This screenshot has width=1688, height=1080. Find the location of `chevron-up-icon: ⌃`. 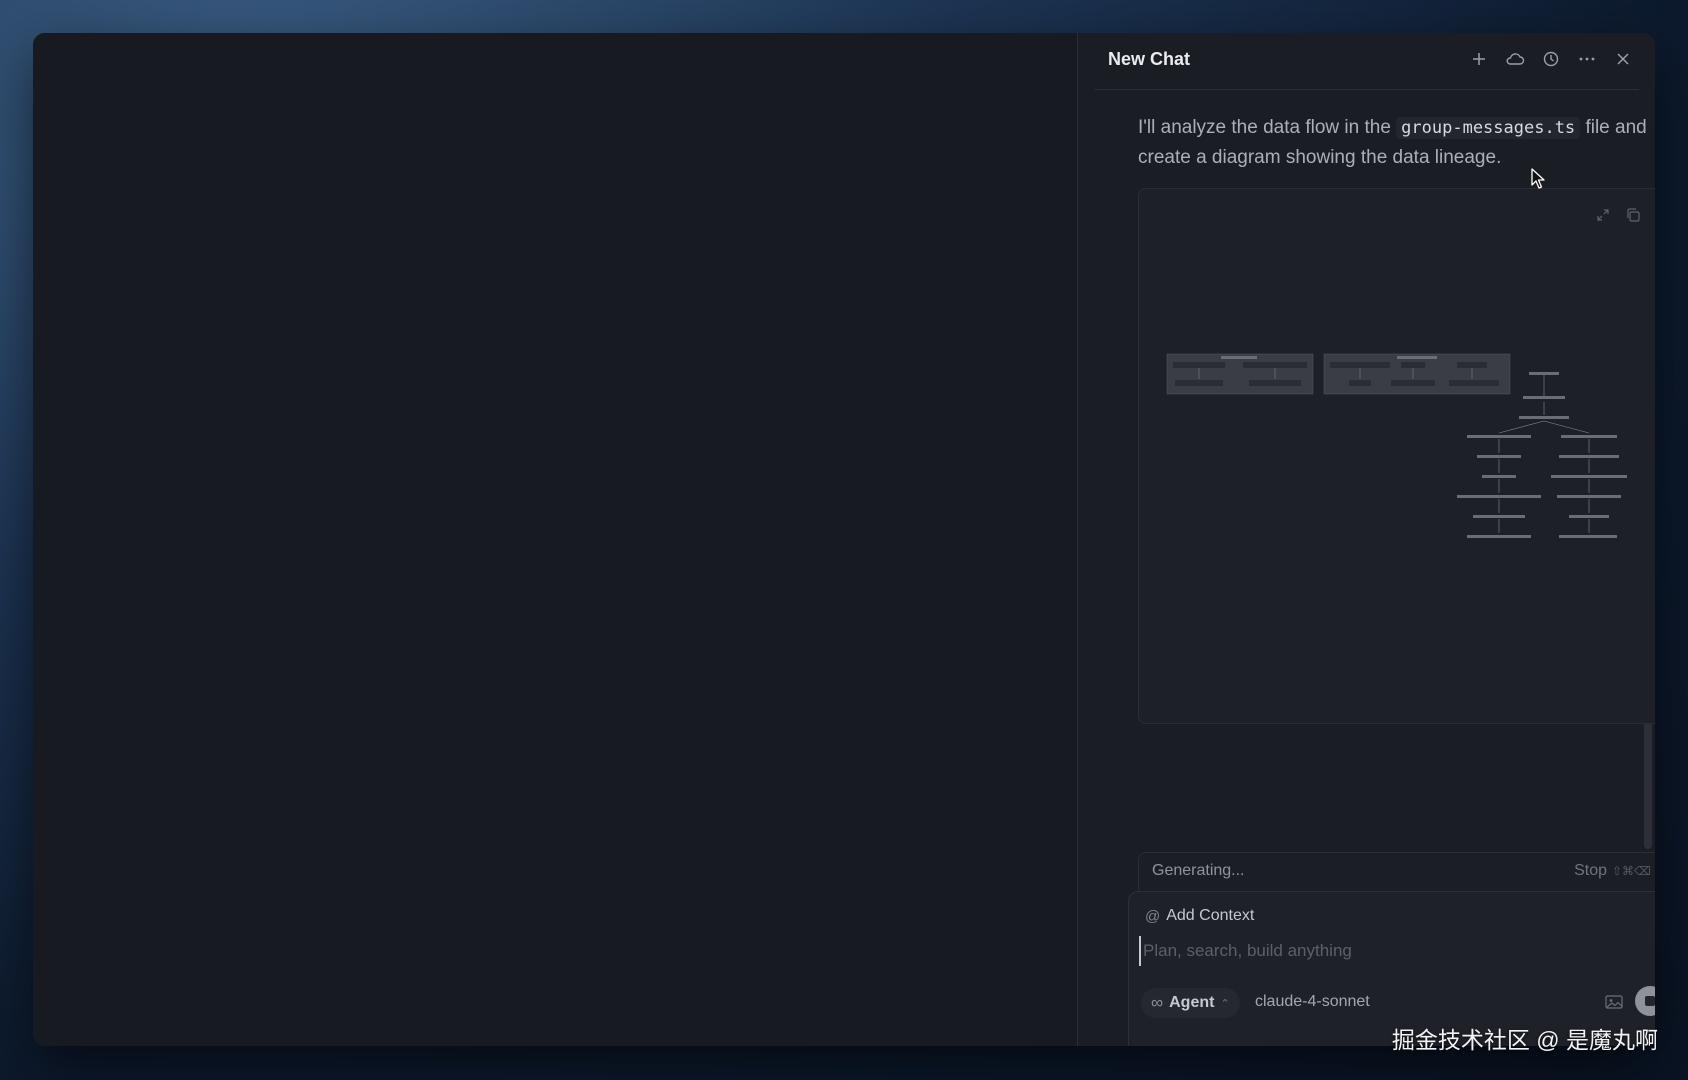

chevron-up-icon: ⌃ is located at coordinates (1225, 1003).